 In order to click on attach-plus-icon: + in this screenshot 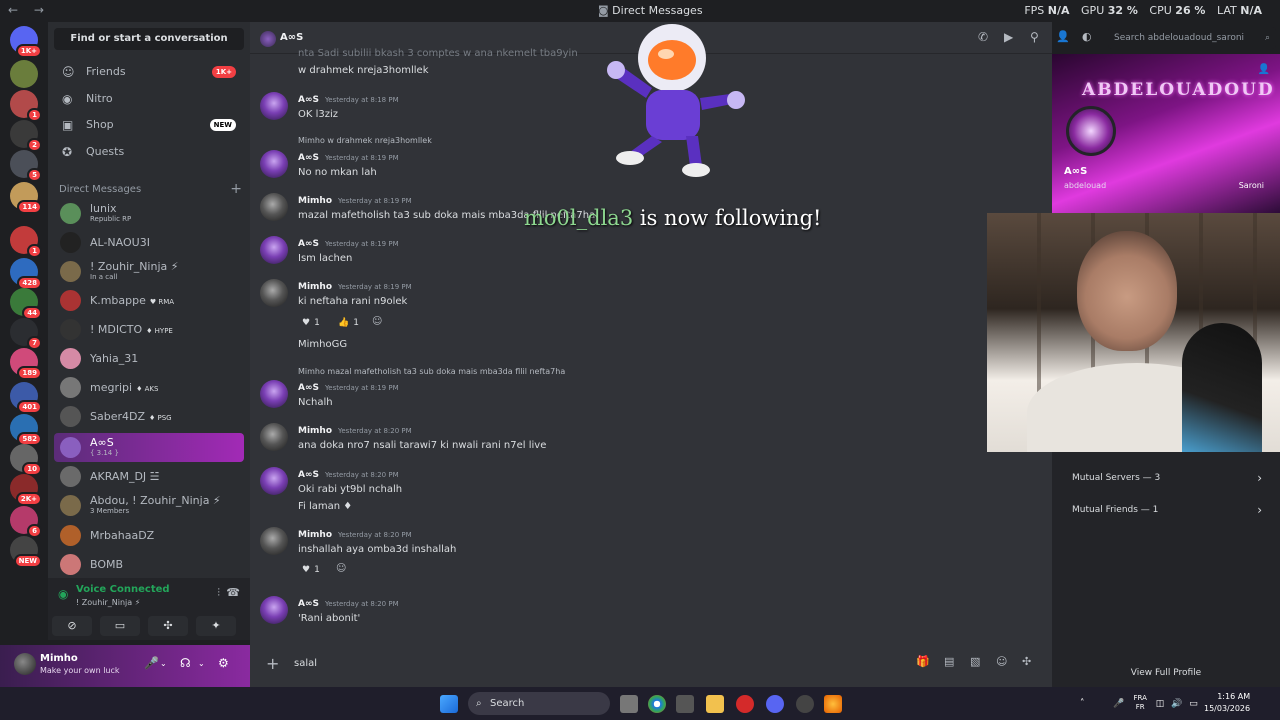, I will do `click(272, 663)`.